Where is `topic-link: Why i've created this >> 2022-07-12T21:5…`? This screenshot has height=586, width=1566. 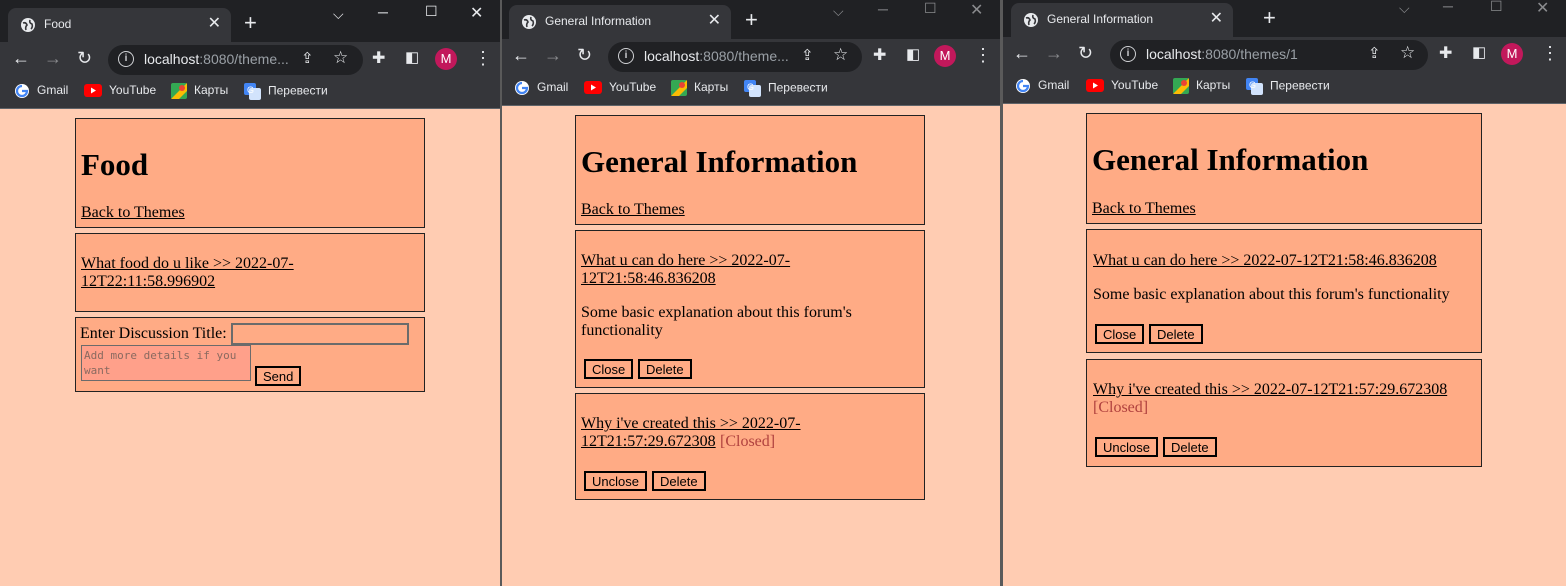
topic-link: Why i've created this >> 2022-07-12T21:5… is located at coordinates (1270, 390).